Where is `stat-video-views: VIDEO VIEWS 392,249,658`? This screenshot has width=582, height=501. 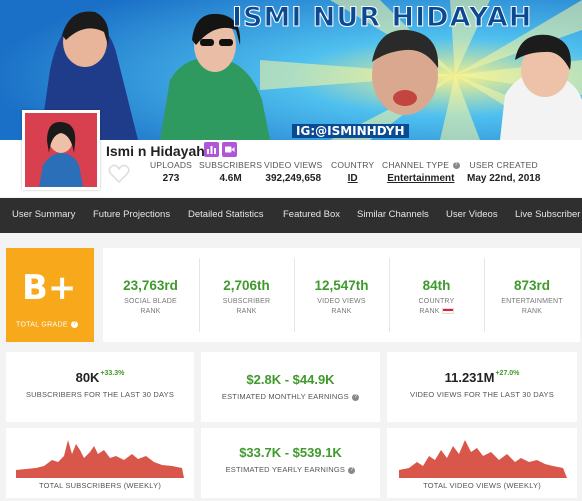
stat-video-views: VIDEO VIEWS 392,249,658 is located at coordinates (293, 172).